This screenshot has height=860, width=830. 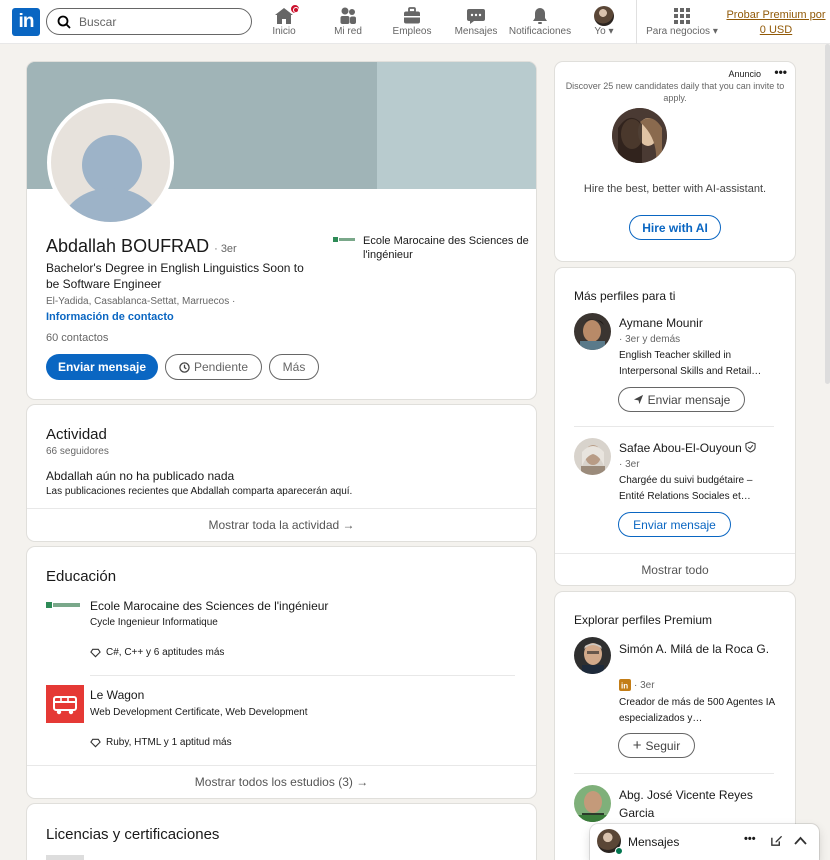 What do you see at coordinates (600, 31) in the screenshot?
I see `nav-me-text: Yo` at bounding box center [600, 31].